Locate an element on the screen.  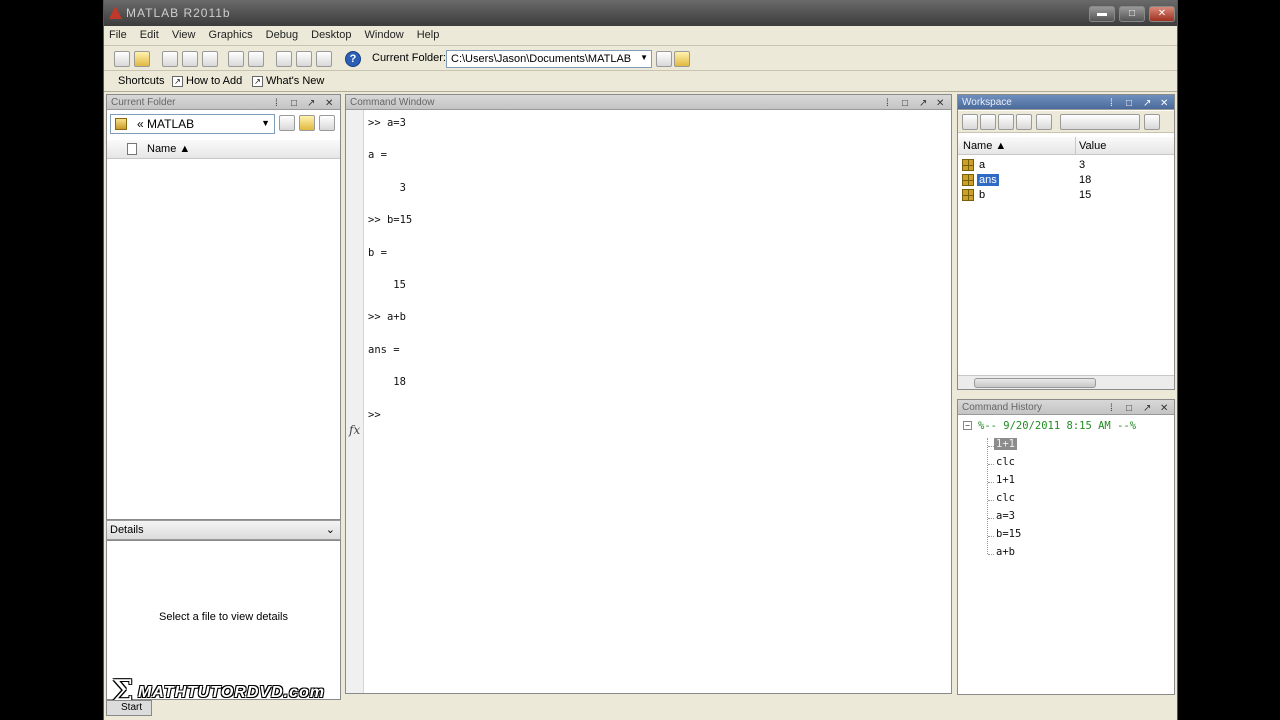
minimize-button: ▬ is located at coordinates (1102, 14).